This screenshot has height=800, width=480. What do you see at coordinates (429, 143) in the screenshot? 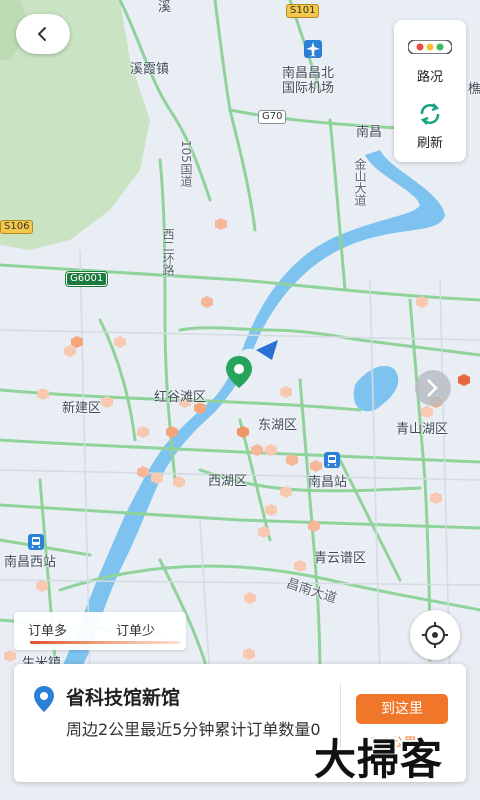
I see `refresh-label: 刷新` at bounding box center [429, 143].